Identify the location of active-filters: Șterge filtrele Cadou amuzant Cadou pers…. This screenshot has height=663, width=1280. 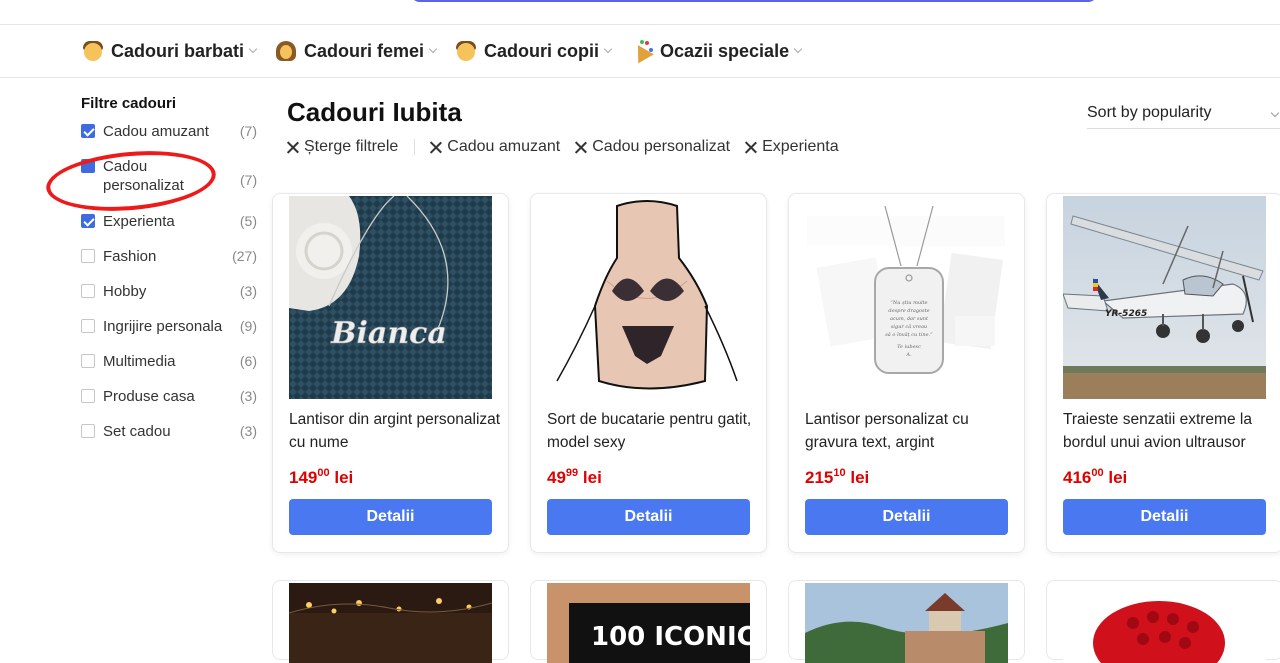
(569, 147).